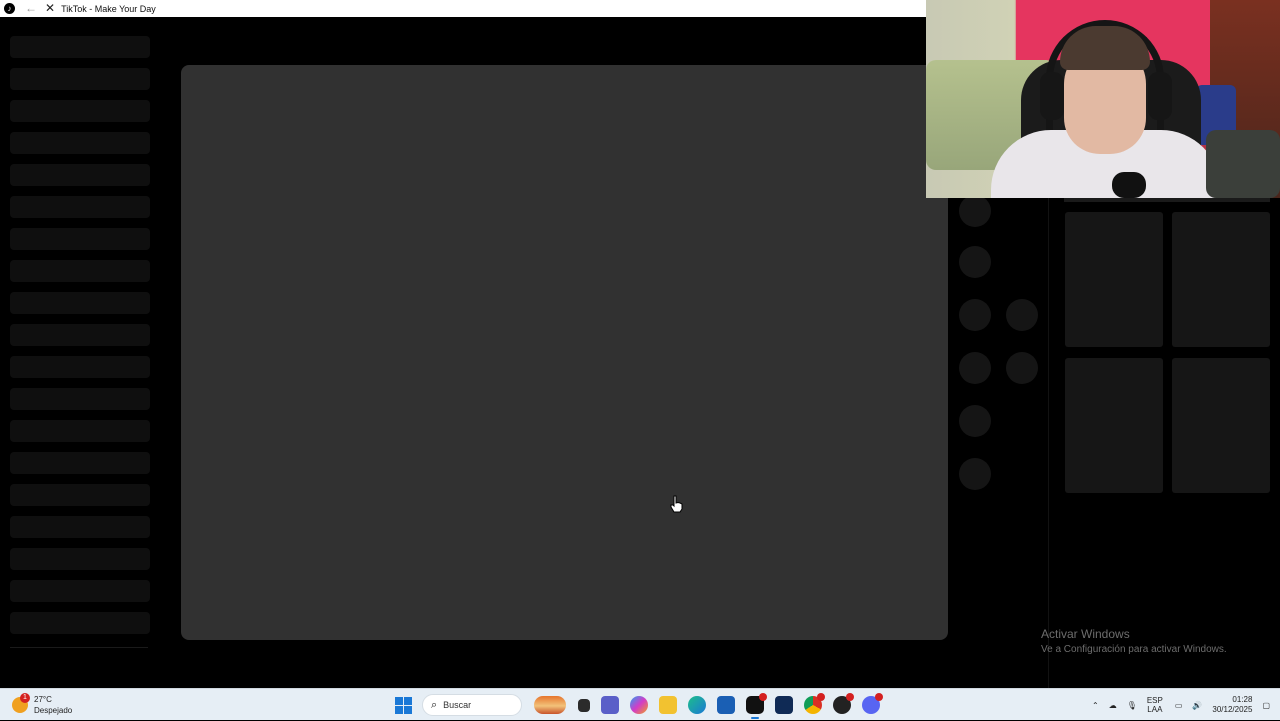 This screenshot has height=721, width=1280. What do you see at coordinates (108, 8) in the screenshot?
I see `window-title: TikTok - Make Your Day` at bounding box center [108, 8].